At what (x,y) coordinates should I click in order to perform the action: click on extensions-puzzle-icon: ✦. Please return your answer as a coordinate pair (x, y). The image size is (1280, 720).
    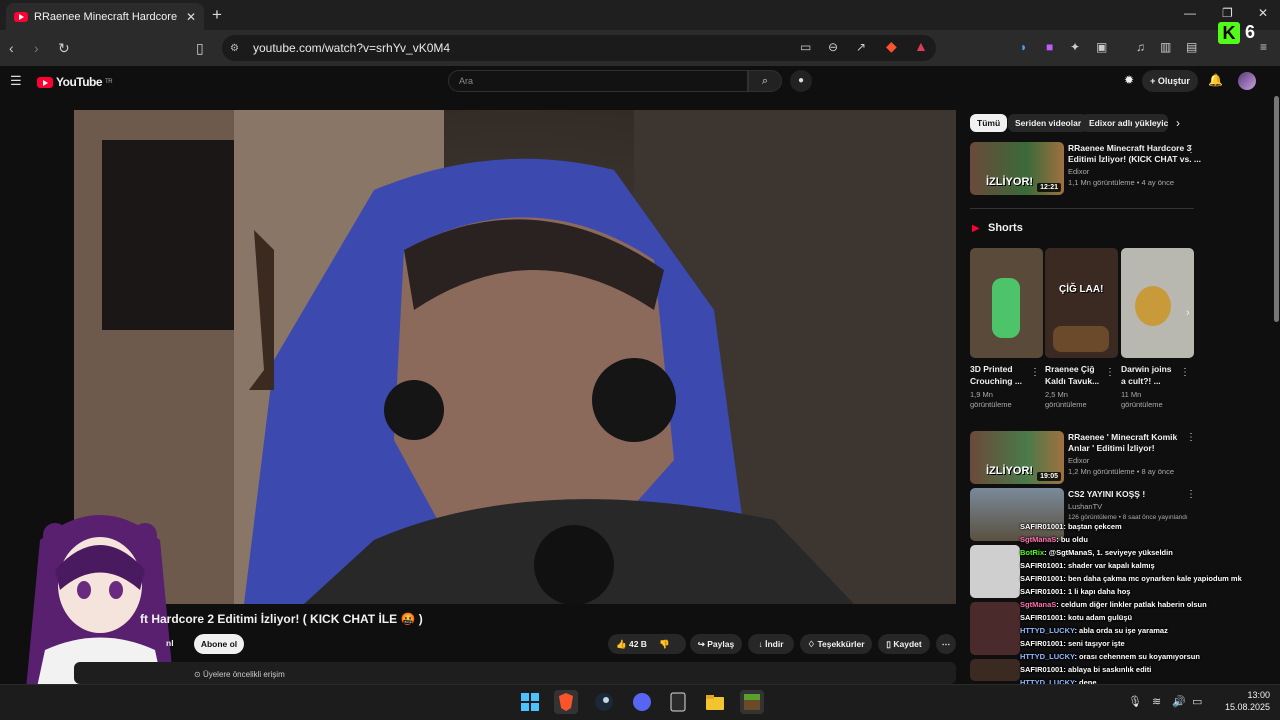
    Looking at the image, I should click on (1075, 47).